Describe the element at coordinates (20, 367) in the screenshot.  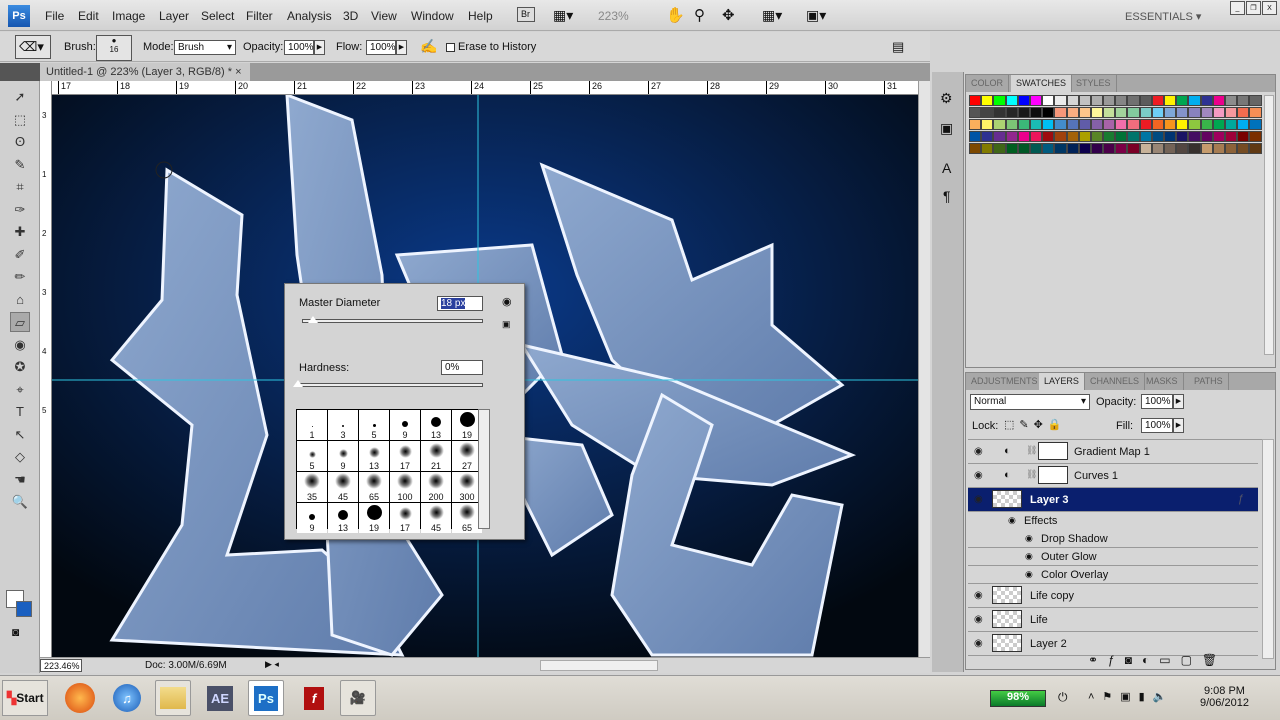
I see `dodge-tool-icon: ✪` at that location.